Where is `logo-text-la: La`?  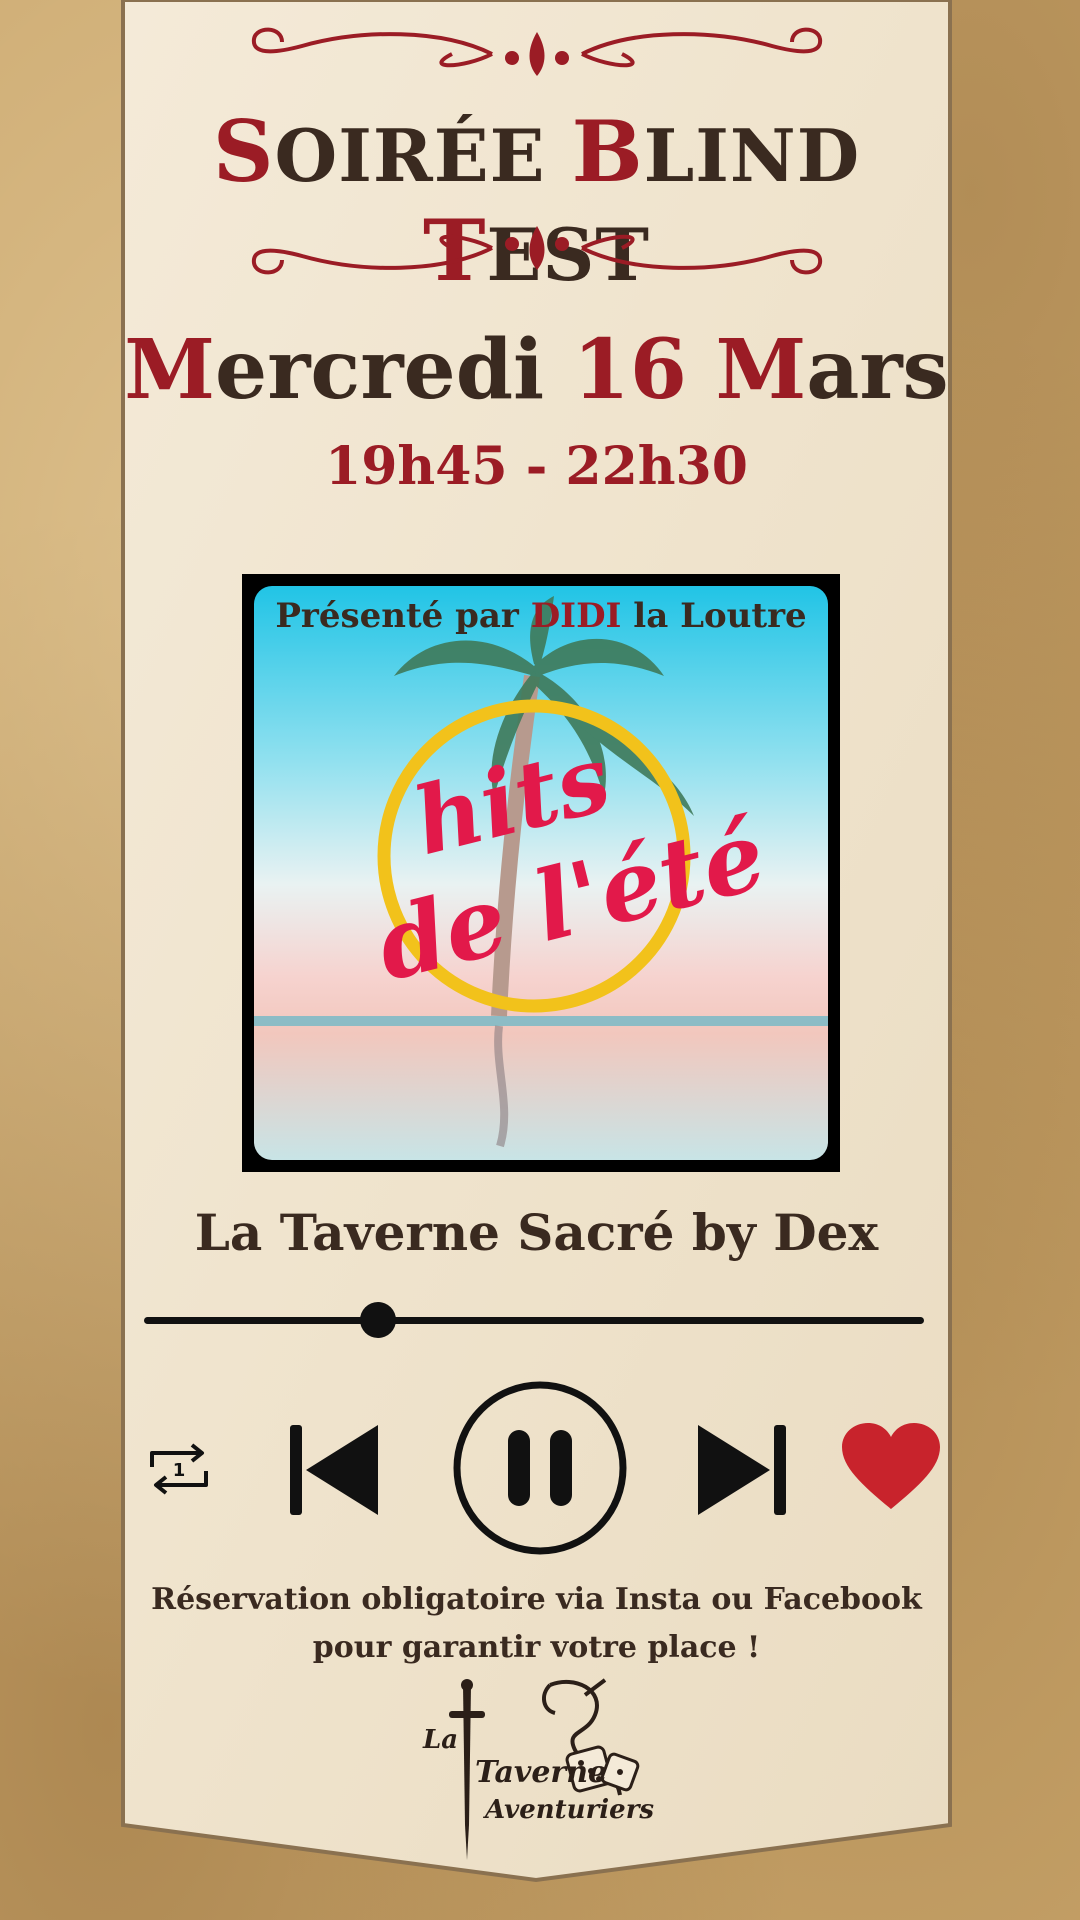 logo-text-la: La is located at coordinates (441, 1740).